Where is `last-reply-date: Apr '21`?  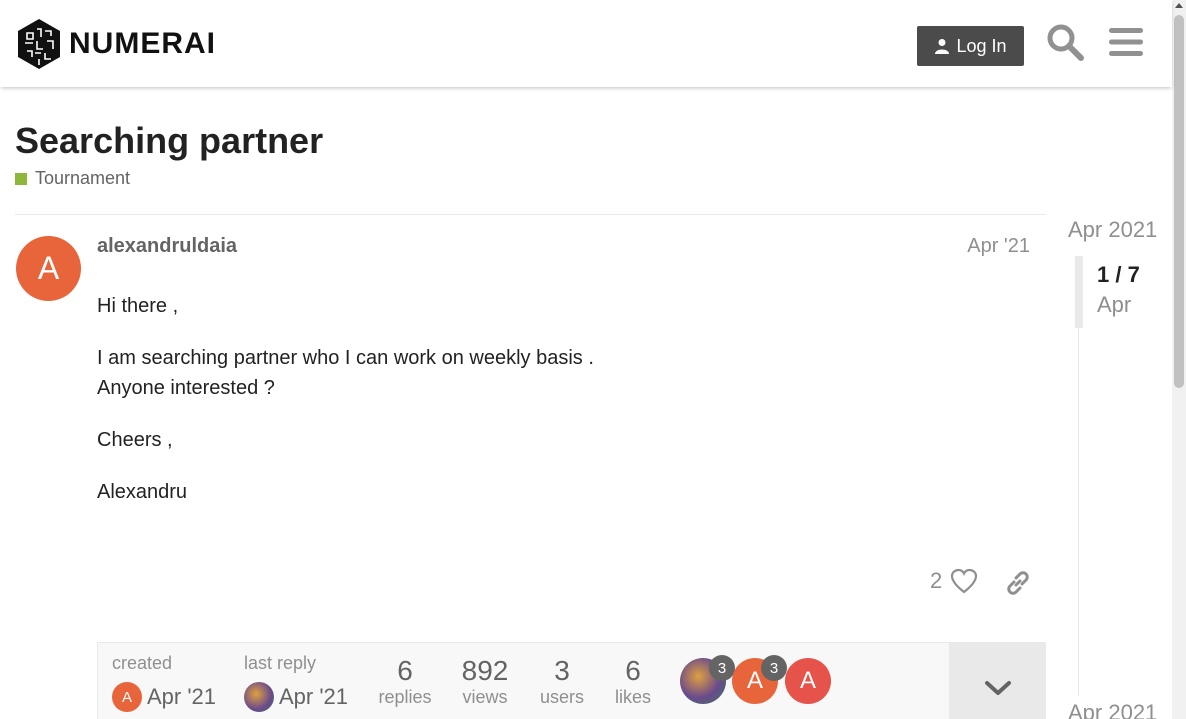 last-reply-date: Apr '21 is located at coordinates (313, 697).